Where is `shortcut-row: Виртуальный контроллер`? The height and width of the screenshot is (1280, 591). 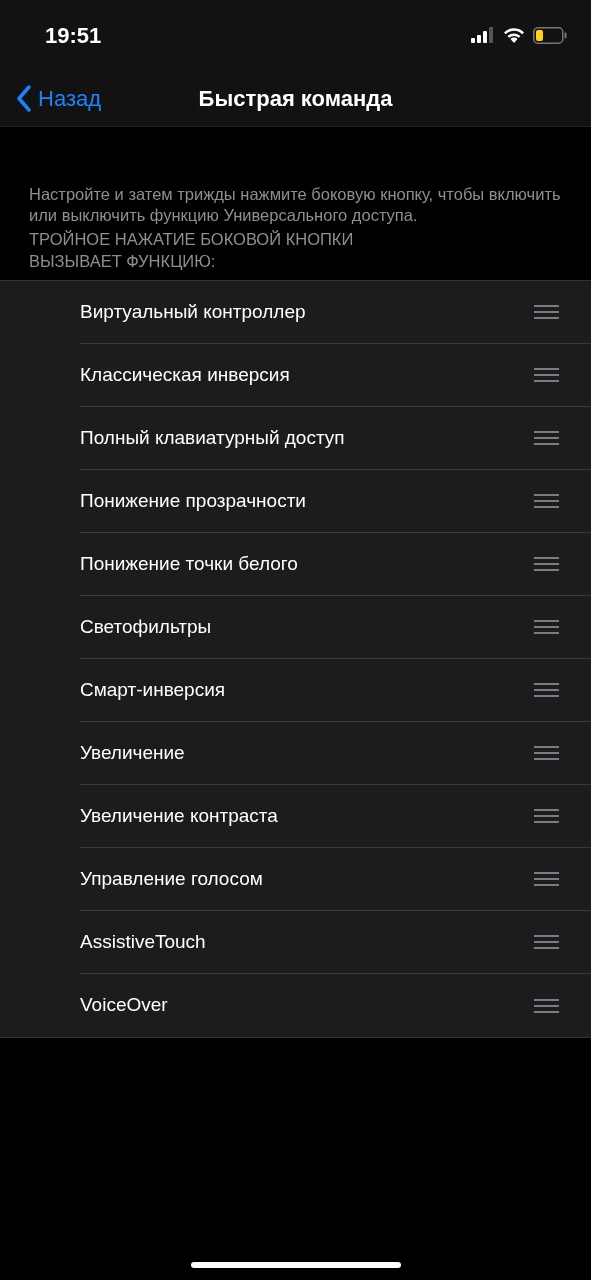
shortcut-row: Виртуальный контроллер is located at coordinates (335, 312).